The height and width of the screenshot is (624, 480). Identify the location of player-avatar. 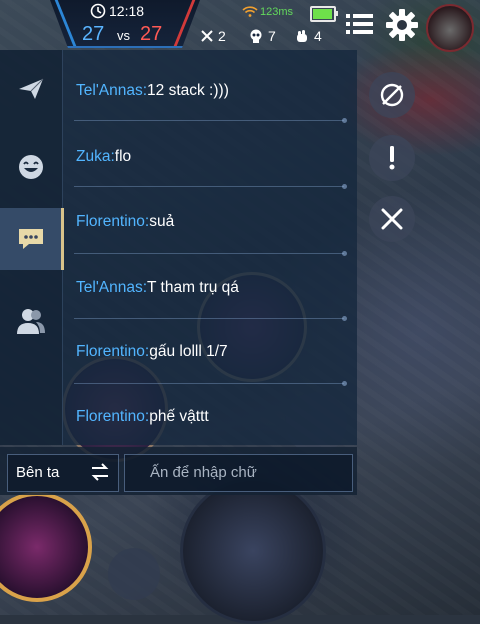
(450, 28).